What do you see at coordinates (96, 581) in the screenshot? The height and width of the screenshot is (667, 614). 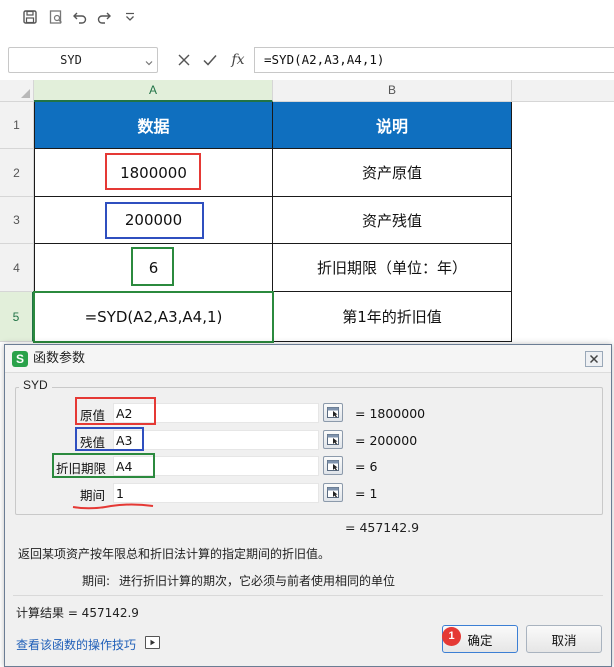 I see `param-name: 期间:` at bounding box center [96, 581].